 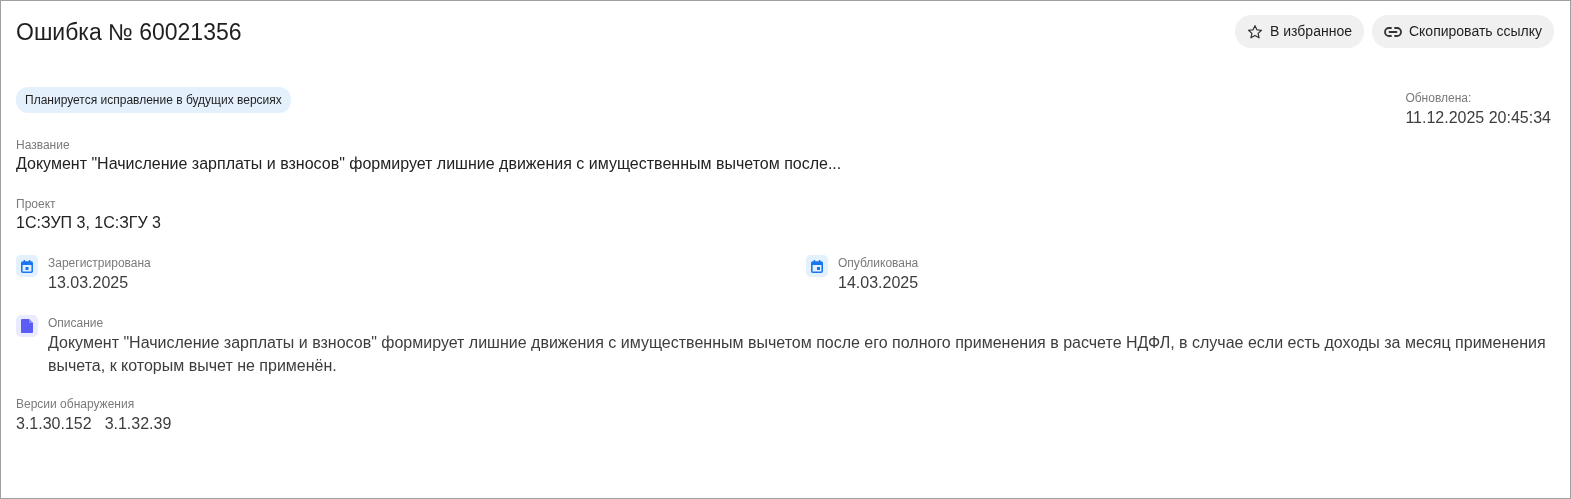 What do you see at coordinates (797, 354) in the screenshot?
I see `description-text: Документ "Начисление зарплаты и взносов" формирует лишние движения с имущественным вычетом после его полного применения в расчете НДФЛ, в случае если есть доходы за месяц применения вычета, к которым вычет не применён.` at bounding box center [797, 354].